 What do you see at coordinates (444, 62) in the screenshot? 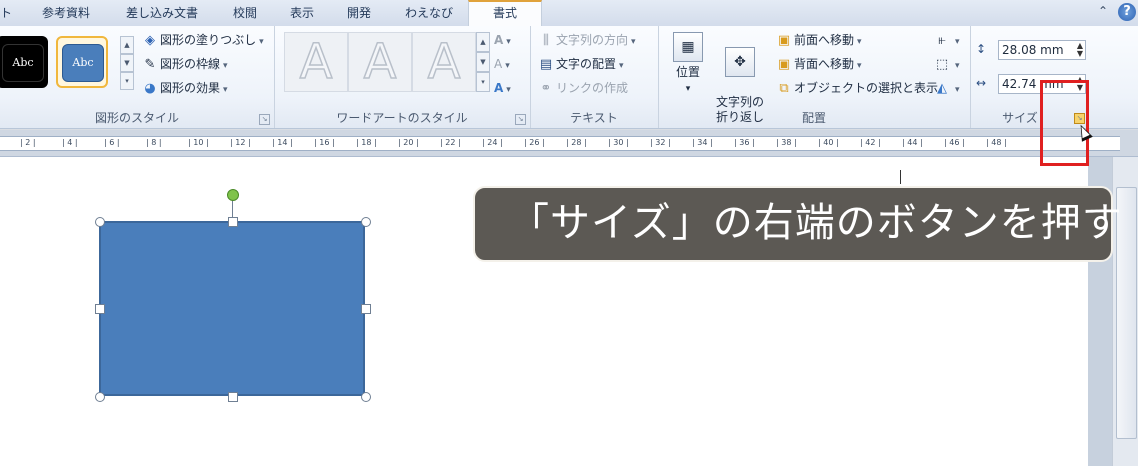
I see `wordart-sample-3: A` at bounding box center [444, 62].